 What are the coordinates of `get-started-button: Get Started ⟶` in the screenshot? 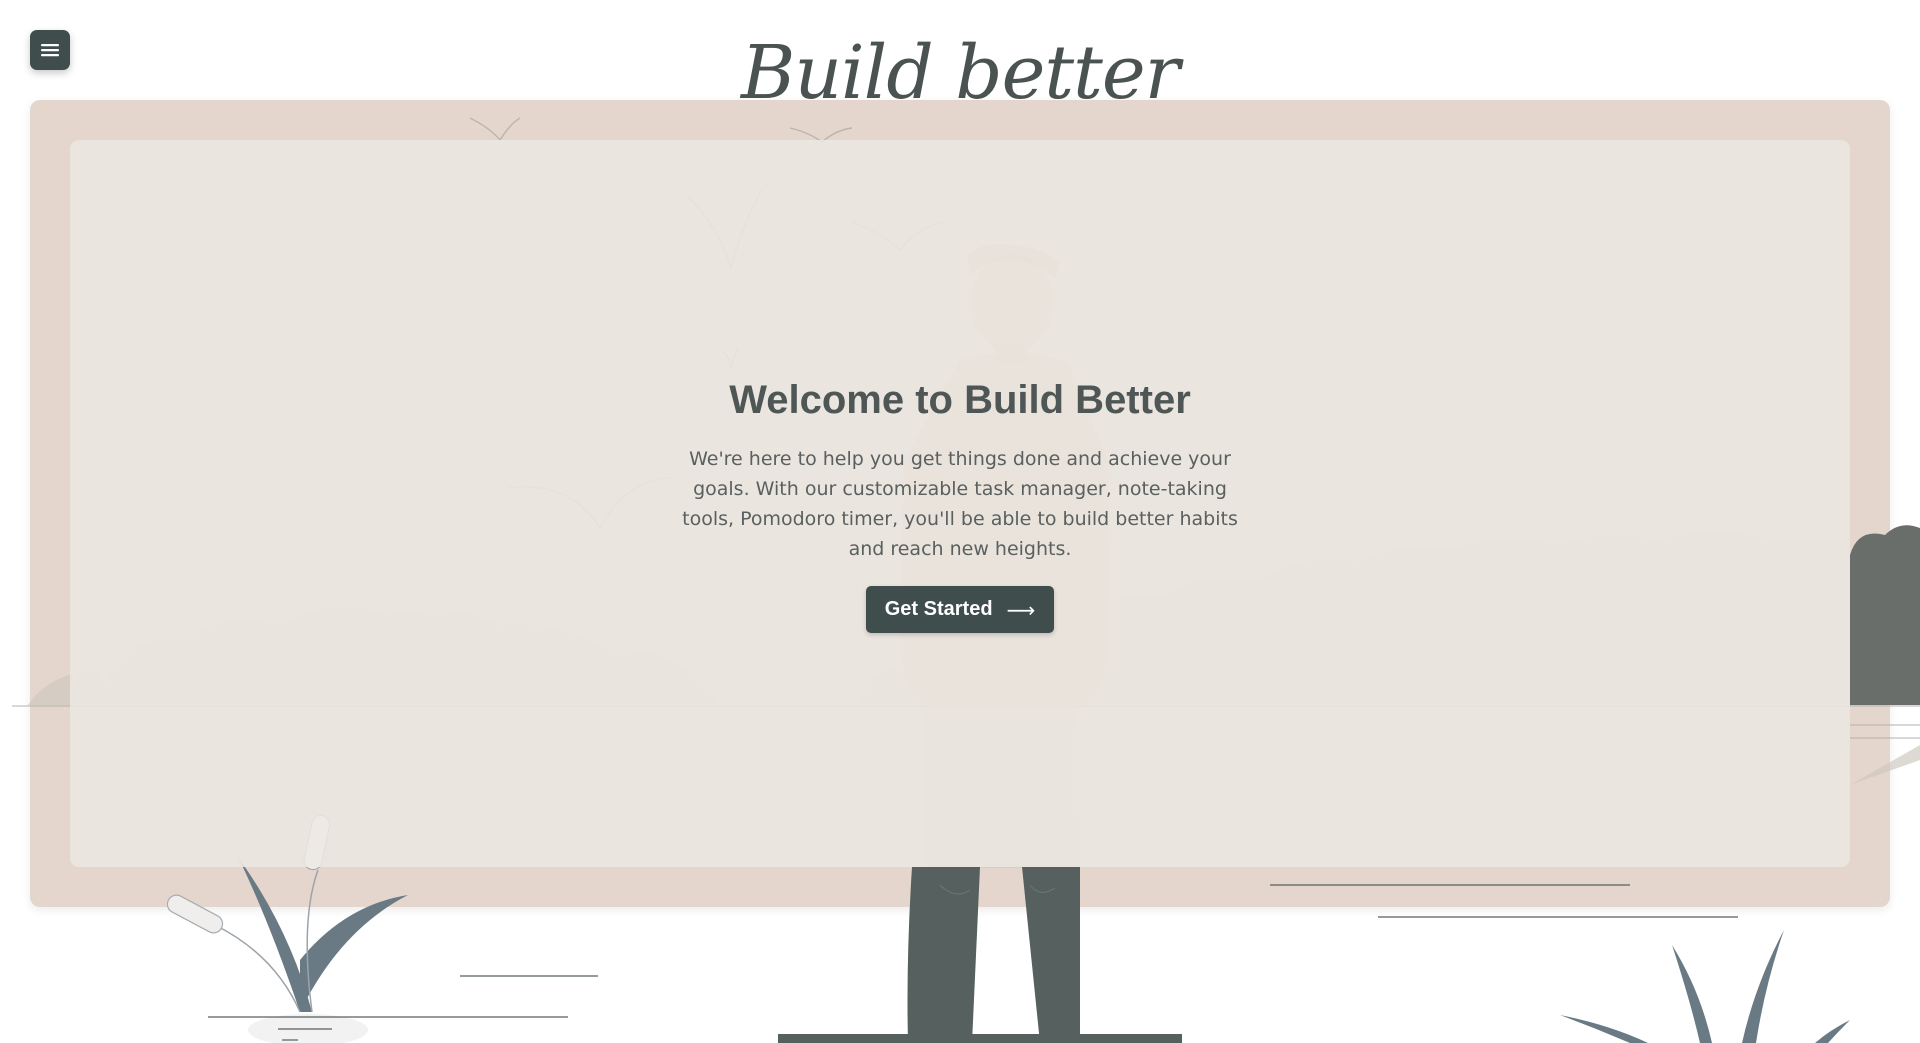 It's located at (960, 609).